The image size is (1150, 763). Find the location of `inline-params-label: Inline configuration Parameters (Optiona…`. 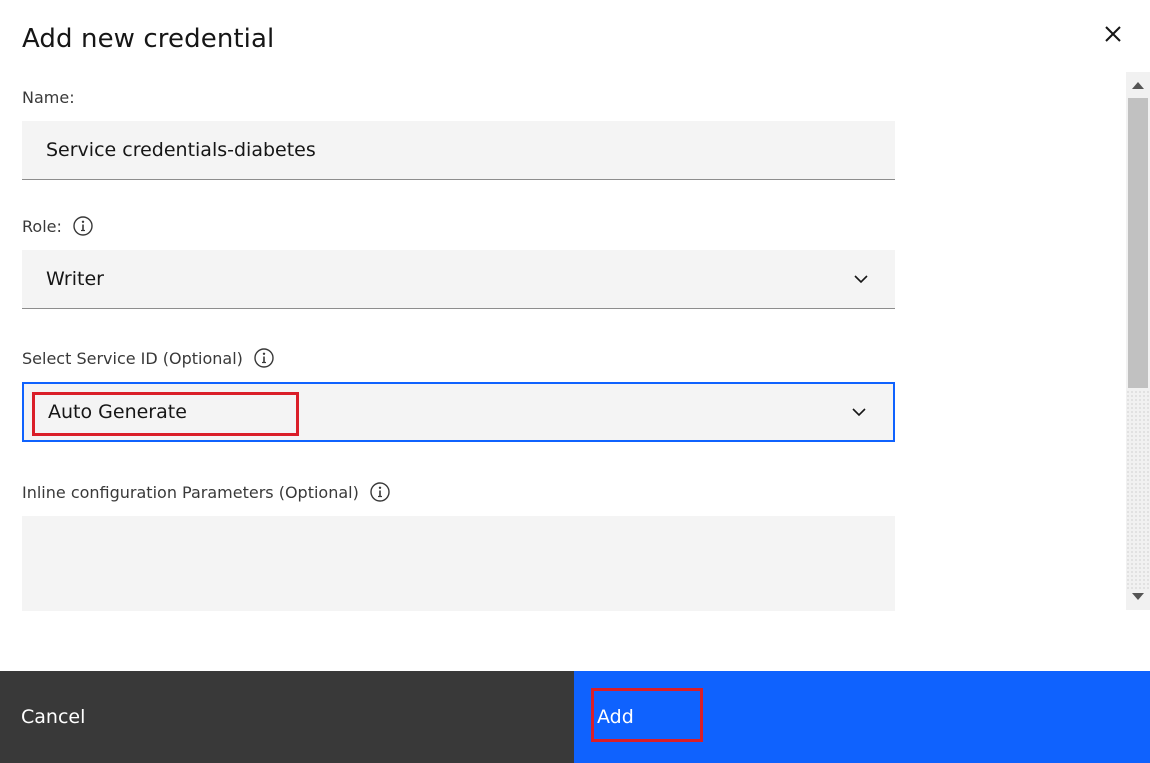

inline-params-label: Inline configuration Parameters (Optiona… is located at coordinates (190, 492).